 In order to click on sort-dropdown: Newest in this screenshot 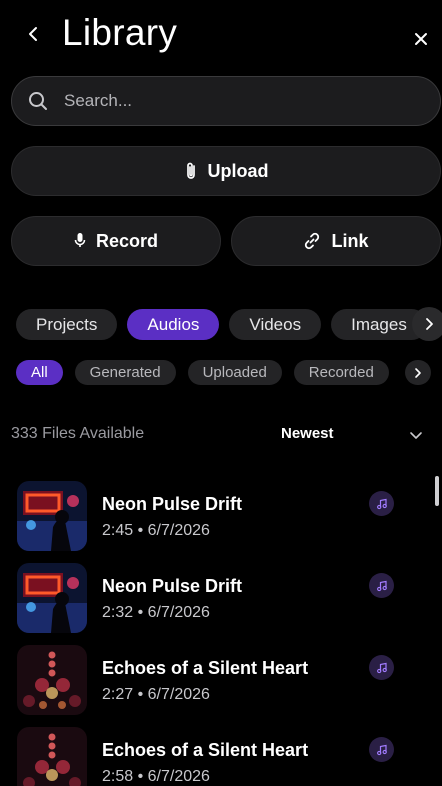, I will do `click(307, 433)`.